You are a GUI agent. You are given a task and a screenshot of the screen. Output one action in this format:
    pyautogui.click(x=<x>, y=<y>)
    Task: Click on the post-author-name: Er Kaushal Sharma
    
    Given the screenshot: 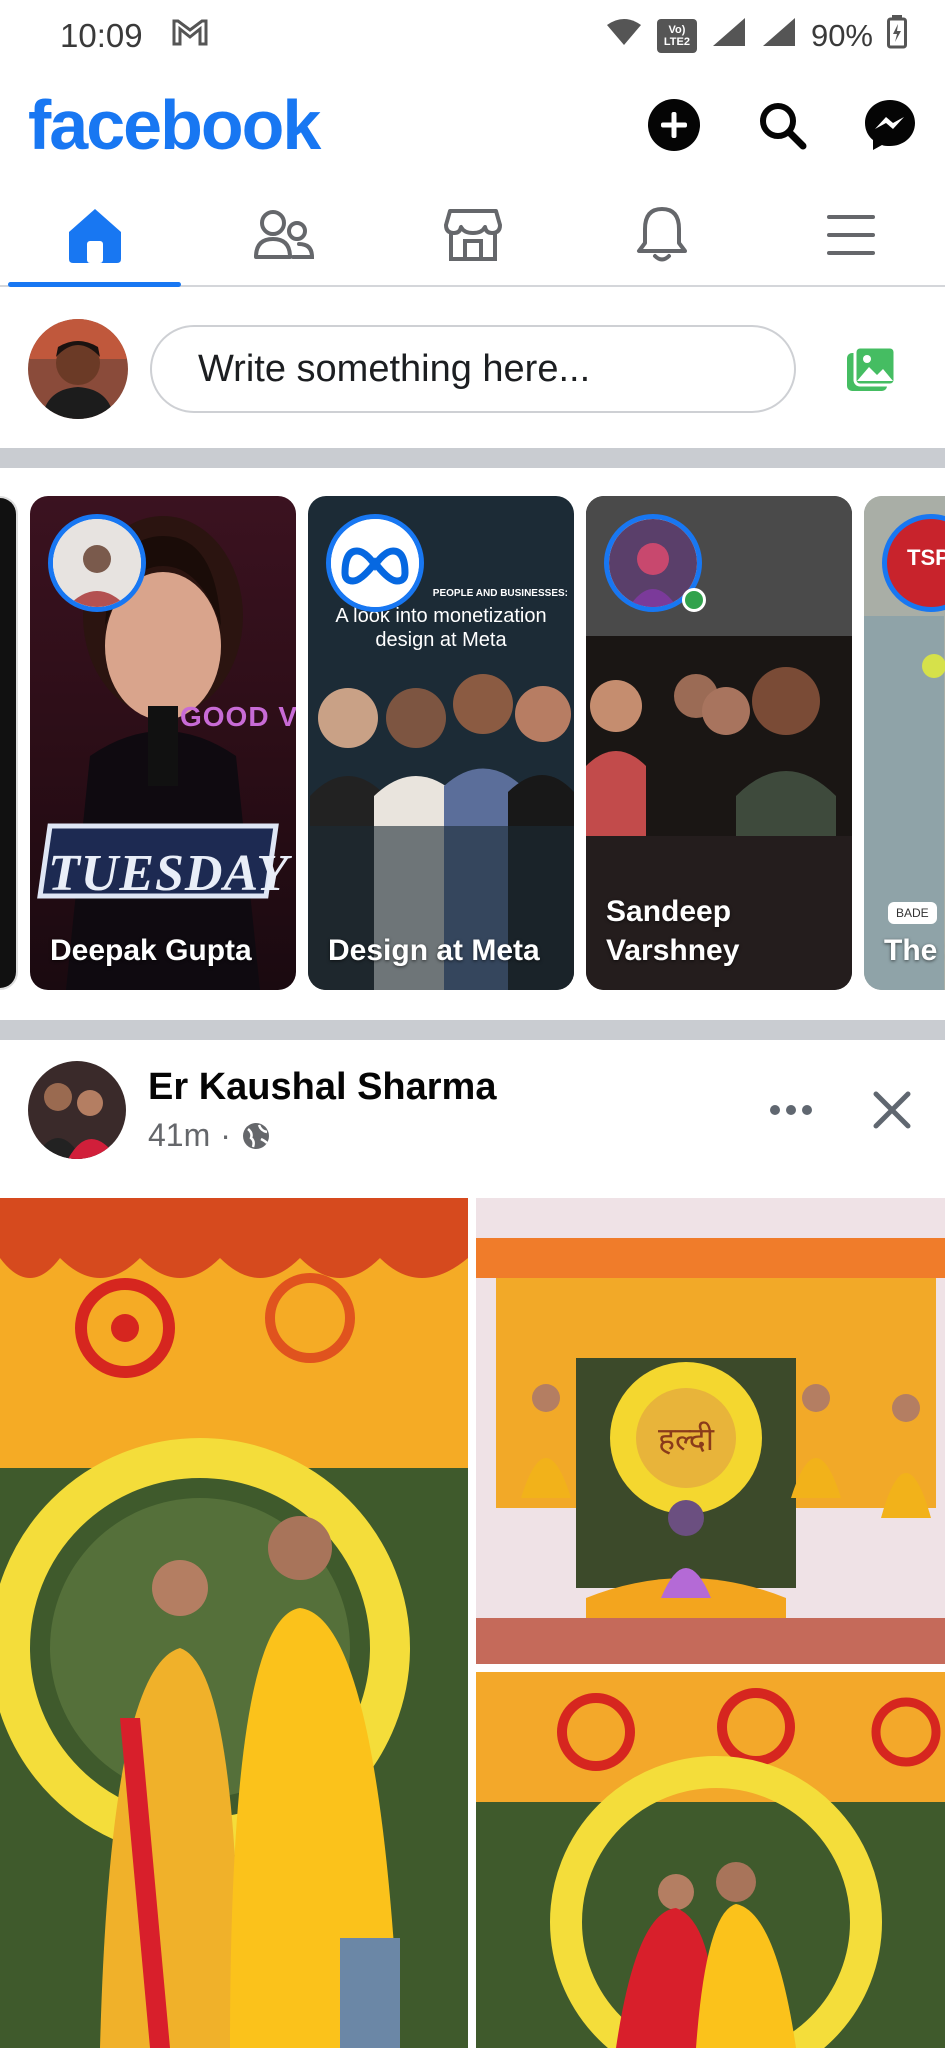 What is the action you would take?
    pyautogui.click(x=322, y=1087)
    